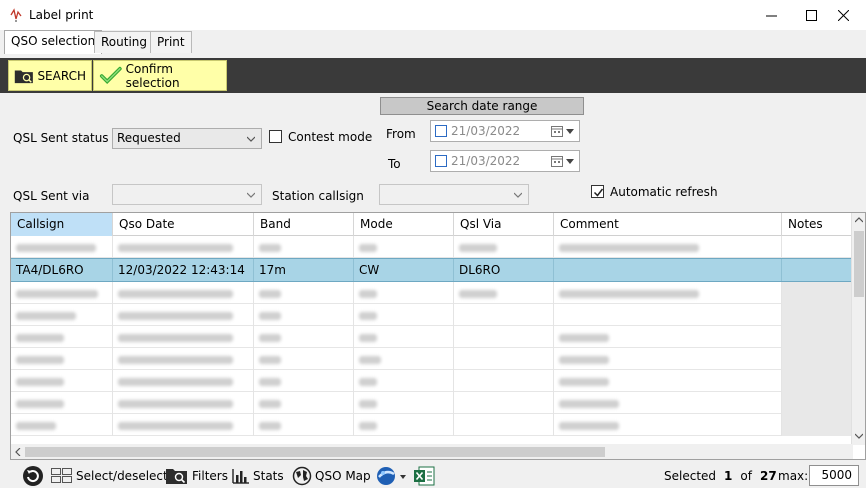 This screenshot has width=866, height=488. What do you see at coordinates (53, 42) in the screenshot?
I see `tab-qso-selection: QSO selection` at bounding box center [53, 42].